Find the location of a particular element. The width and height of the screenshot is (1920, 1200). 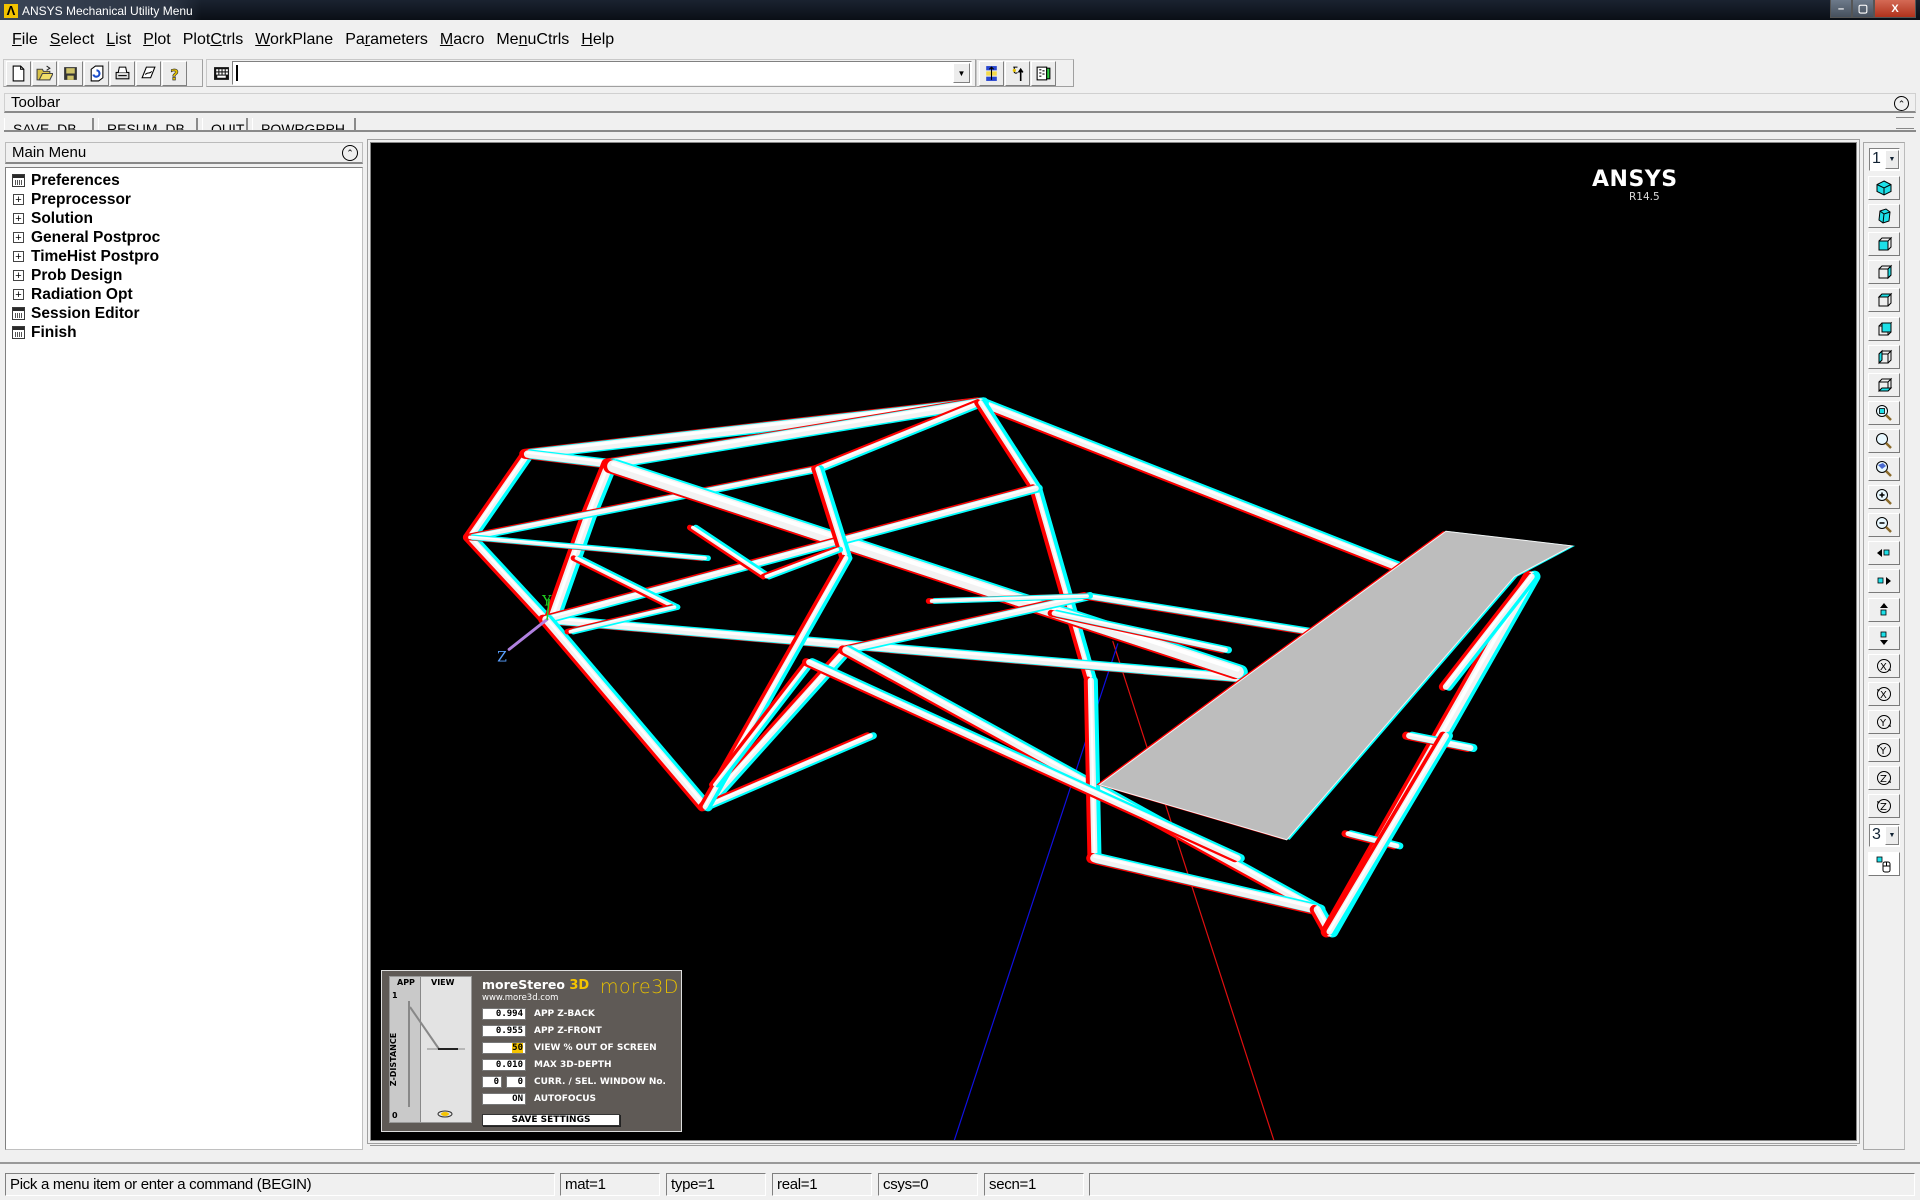

top-view-button is located at coordinates (1884, 300).